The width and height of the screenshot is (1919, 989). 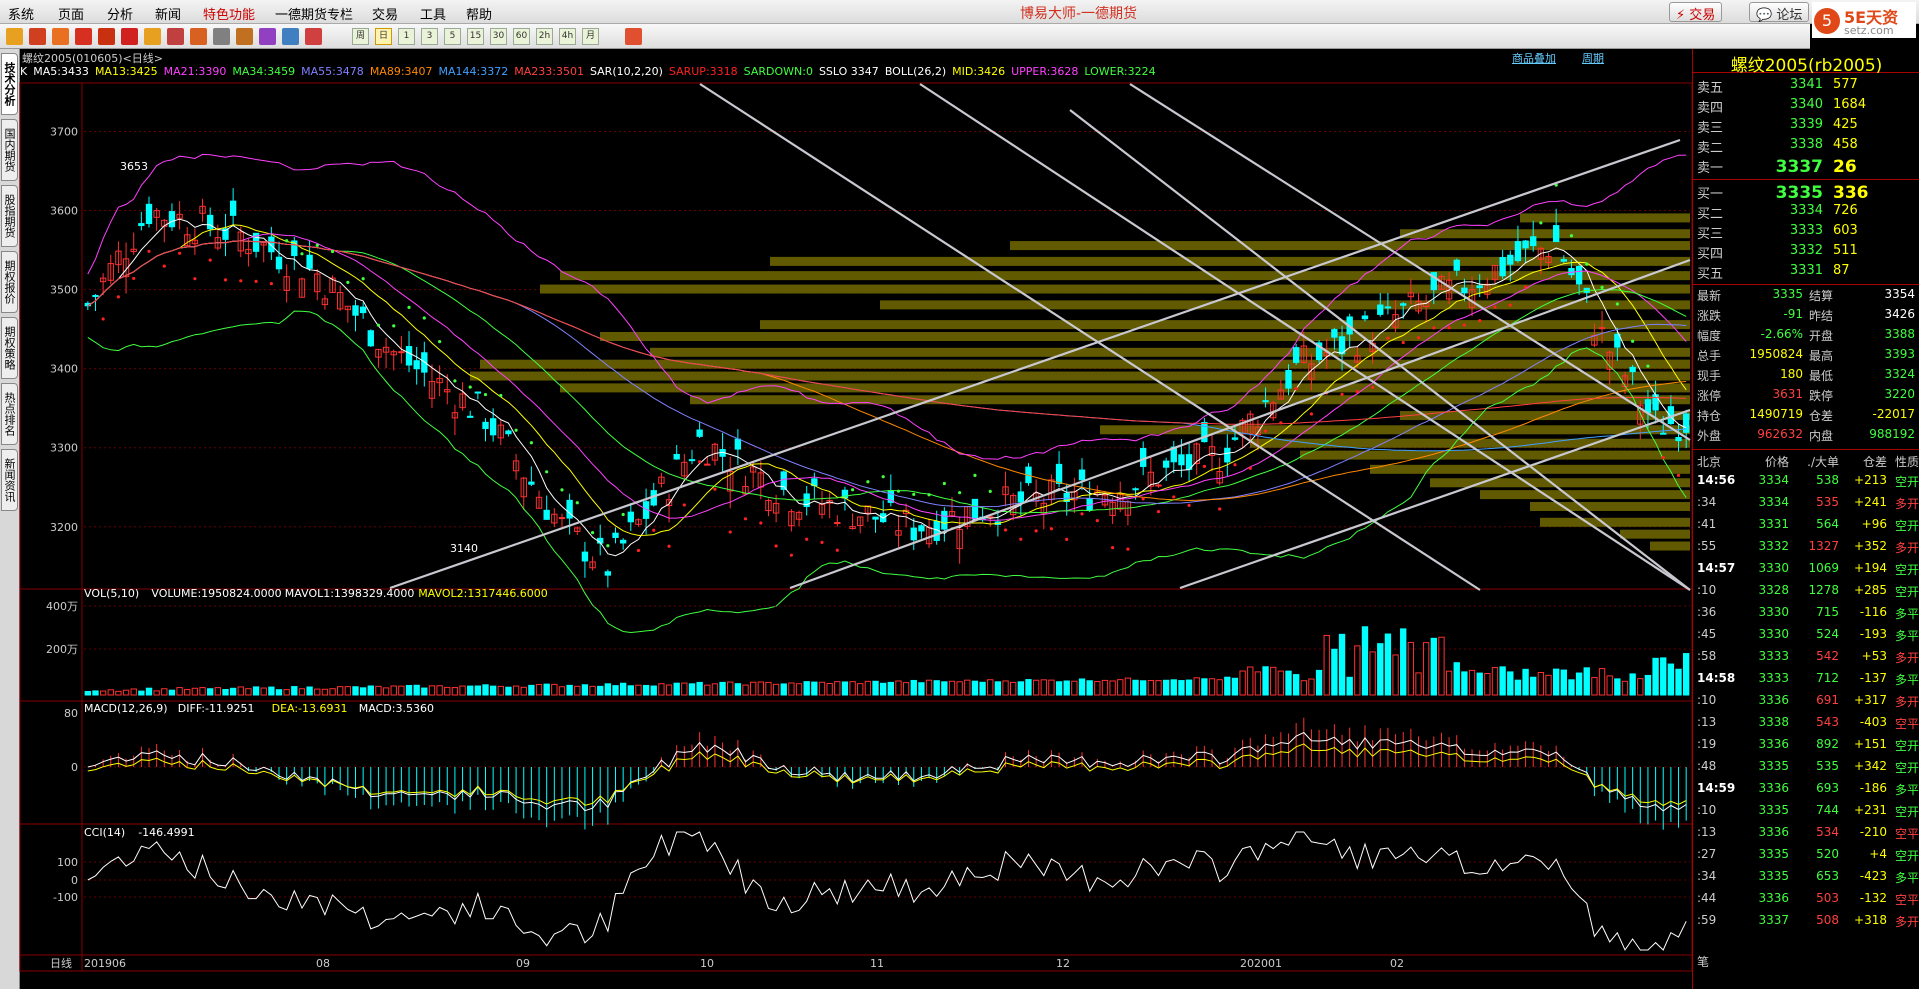 What do you see at coordinates (1707, 612) in the screenshot?
I see `tick-time: :36` at bounding box center [1707, 612].